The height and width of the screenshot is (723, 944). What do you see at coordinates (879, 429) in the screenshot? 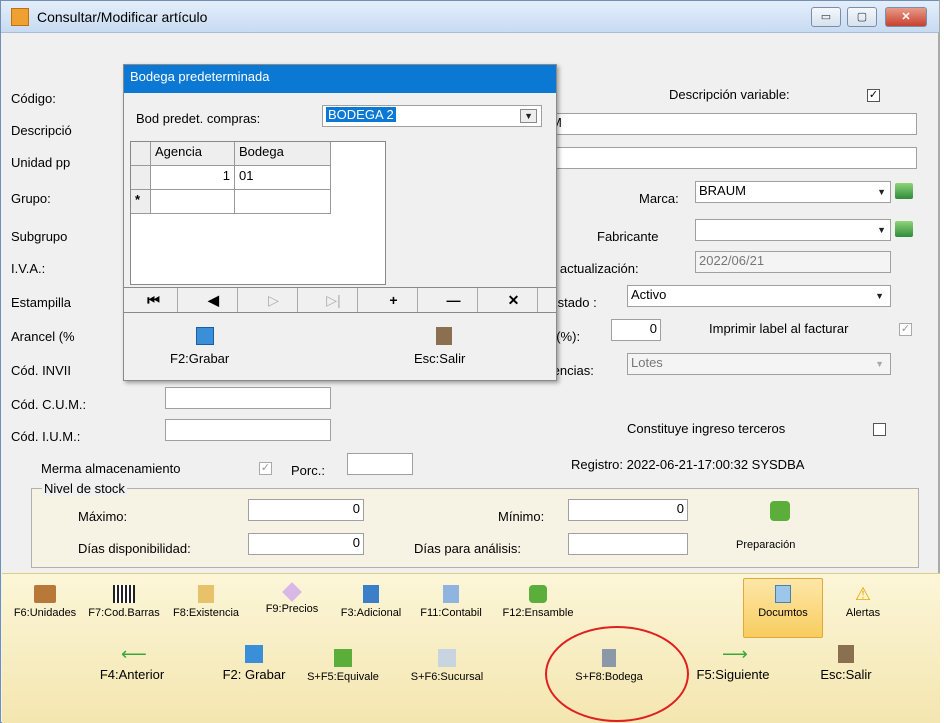
I see `constituye-checkbox` at bounding box center [879, 429].